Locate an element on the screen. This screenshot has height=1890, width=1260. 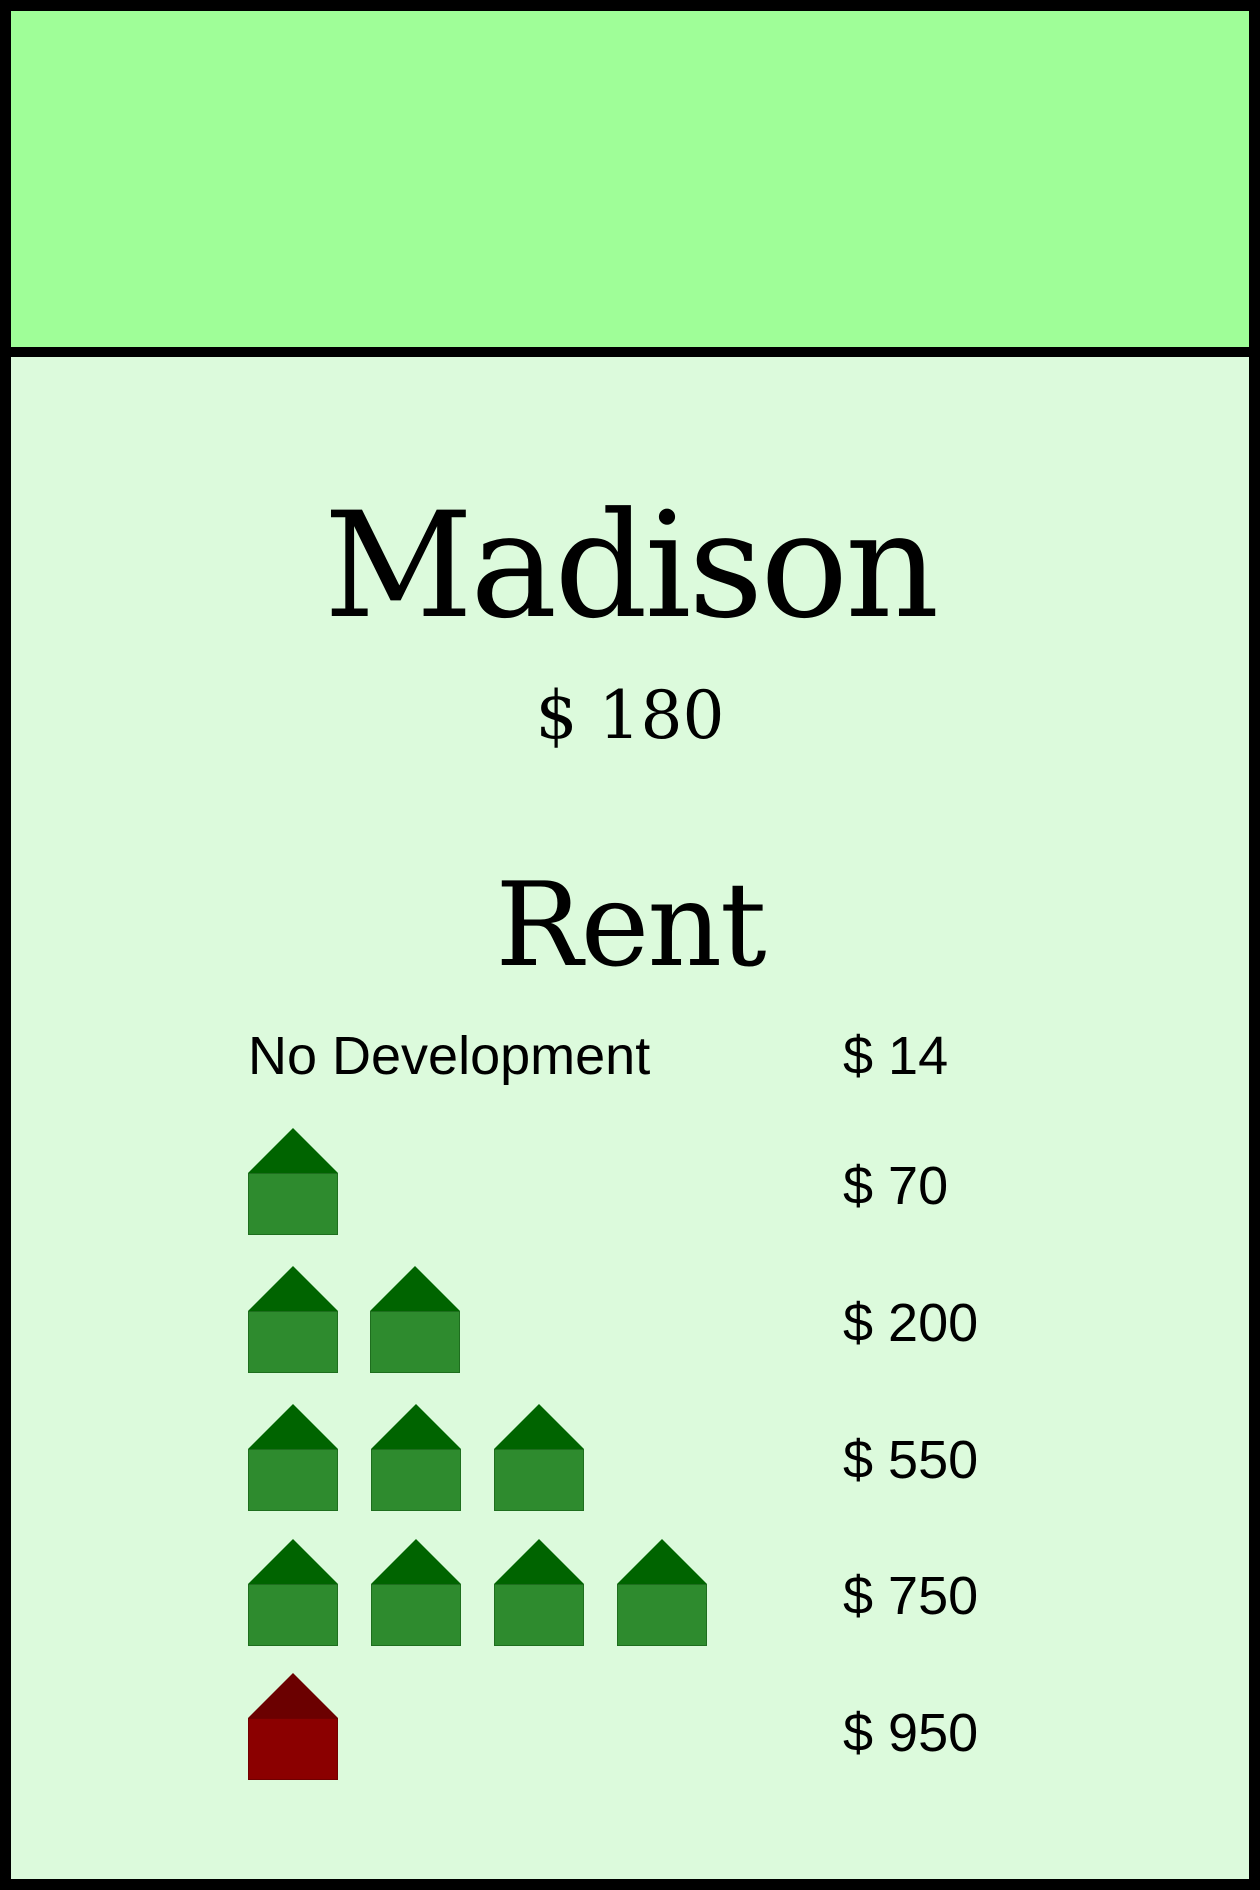
rent-row-hotel: $ 950 is located at coordinates (630, 1726).